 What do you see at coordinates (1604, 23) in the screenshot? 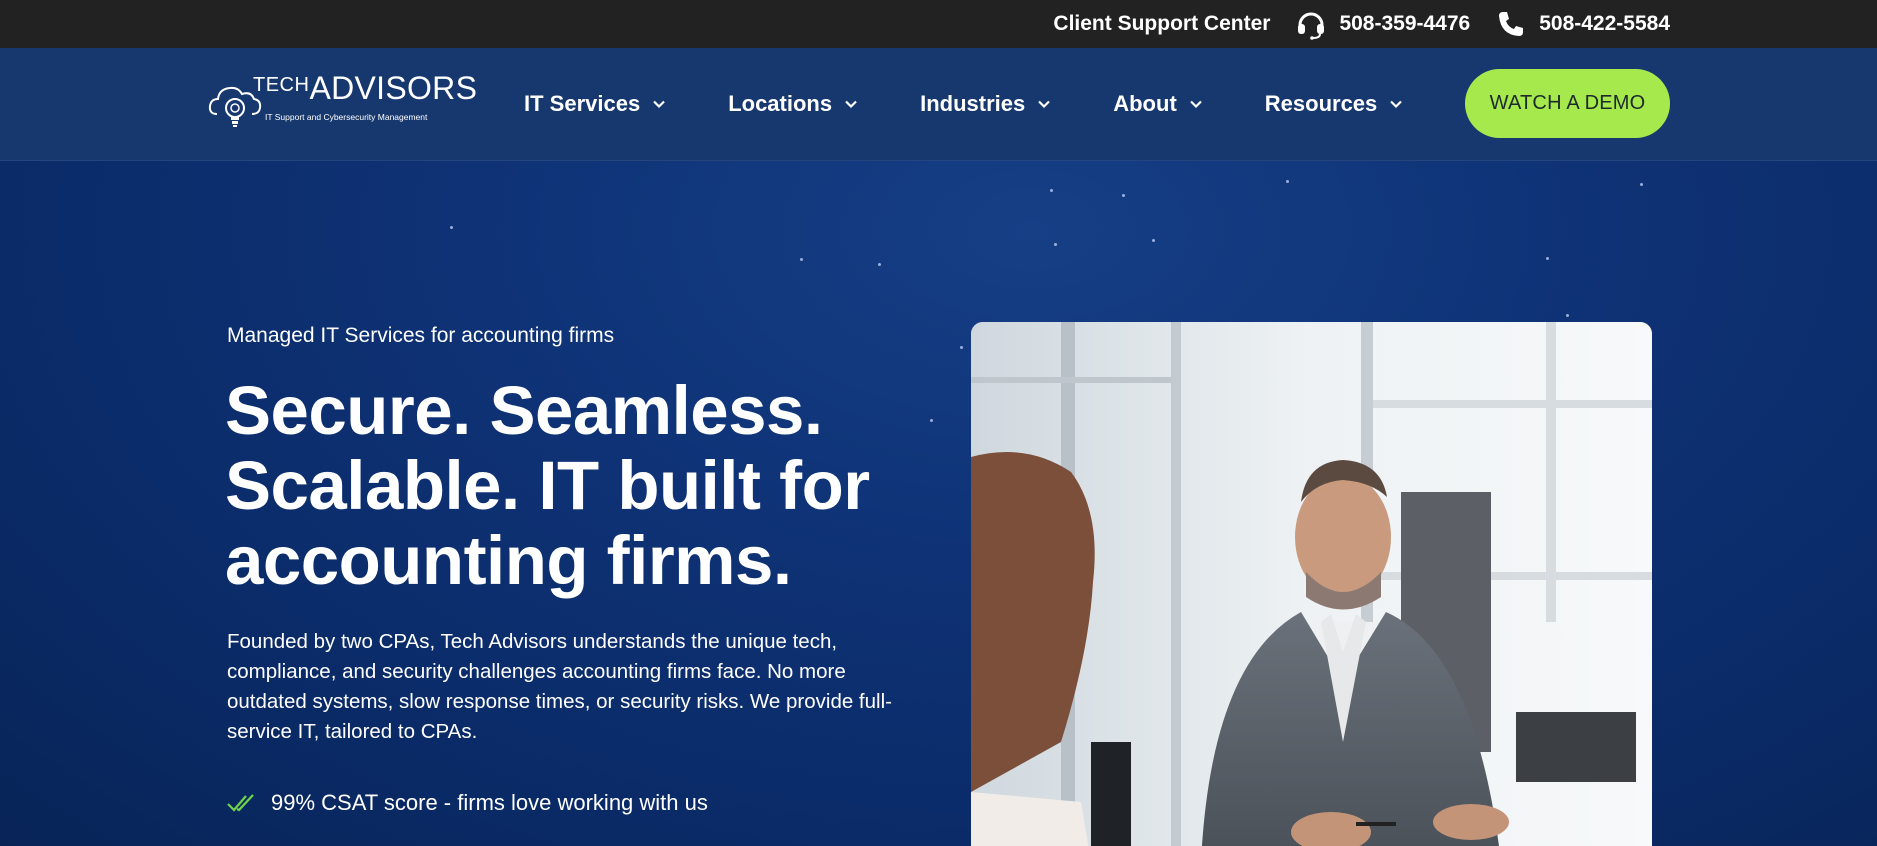
I see `main-phone-number: 508-422-5584` at bounding box center [1604, 23].